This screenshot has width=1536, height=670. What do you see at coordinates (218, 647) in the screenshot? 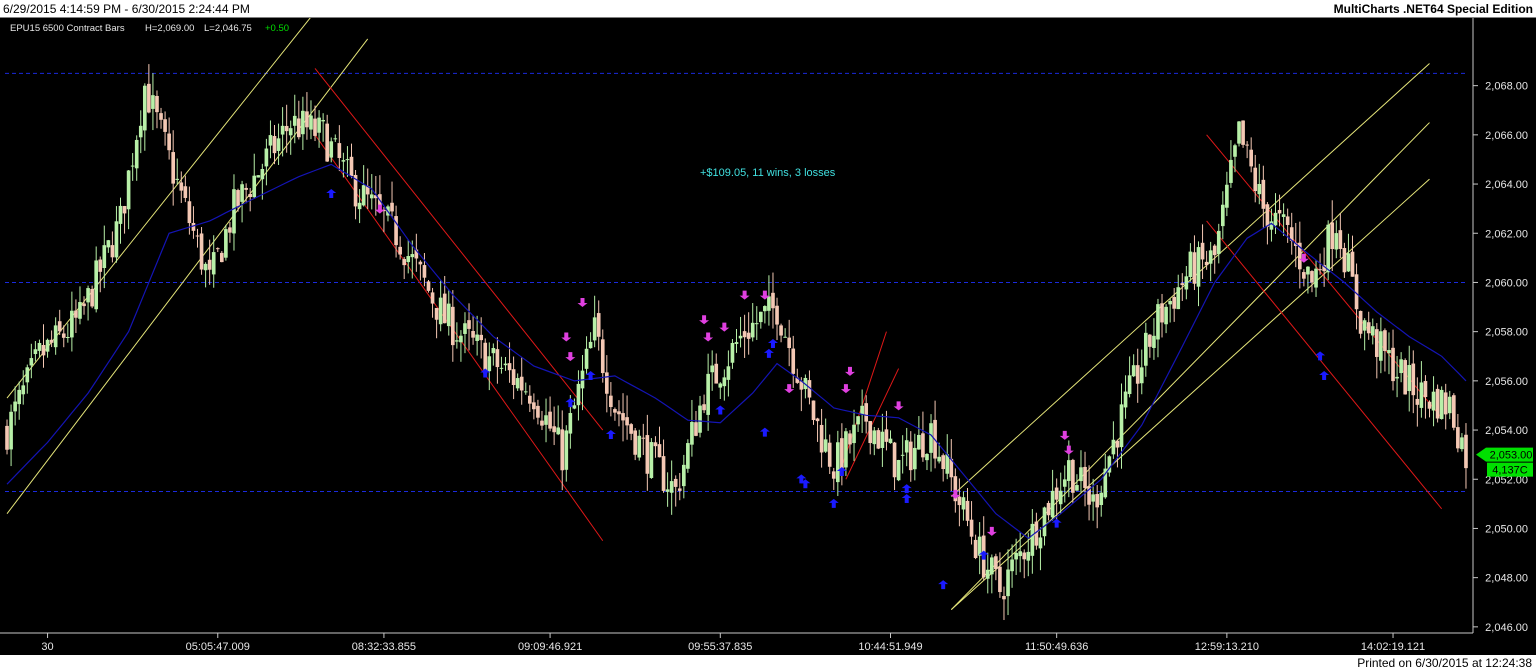
I see `time-tick-label: 05:05:47.009` at bounding box center [218, 647].